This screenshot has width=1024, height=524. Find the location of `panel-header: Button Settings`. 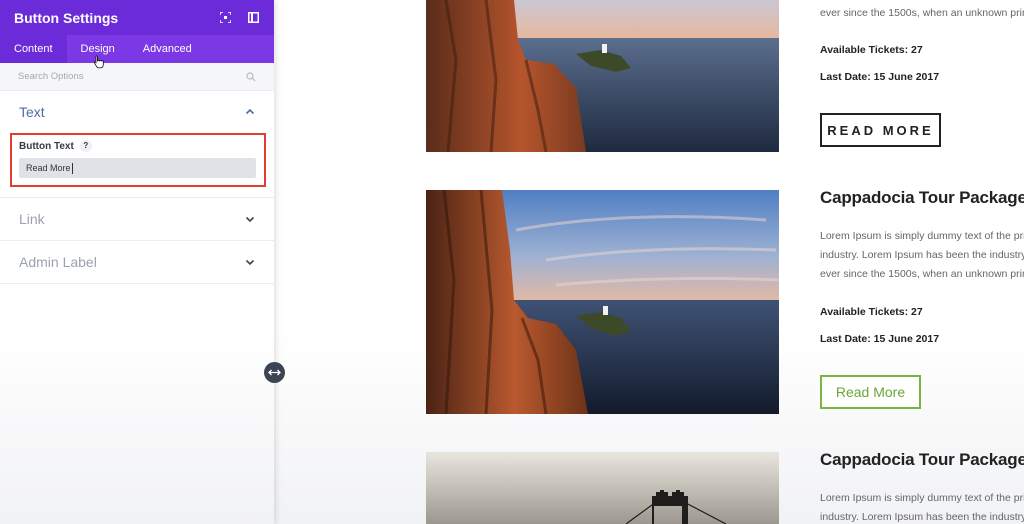

panel-header: Button Settings is located at coordinates (137, 17).